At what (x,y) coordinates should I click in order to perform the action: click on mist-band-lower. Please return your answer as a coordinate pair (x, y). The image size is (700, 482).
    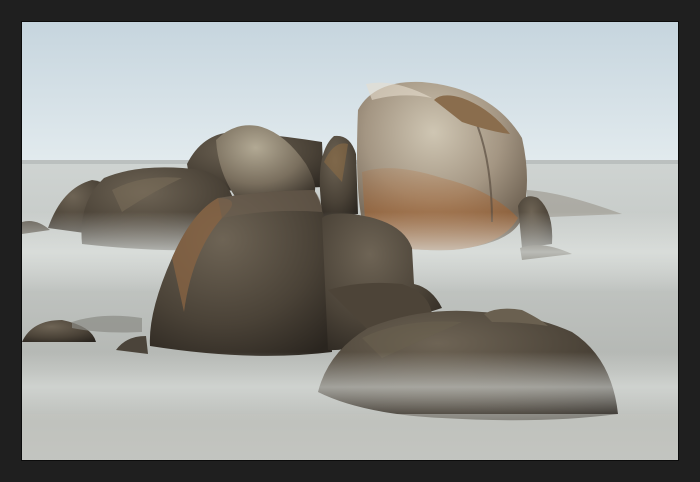
    Looking at the image, I should click on (350, 387).